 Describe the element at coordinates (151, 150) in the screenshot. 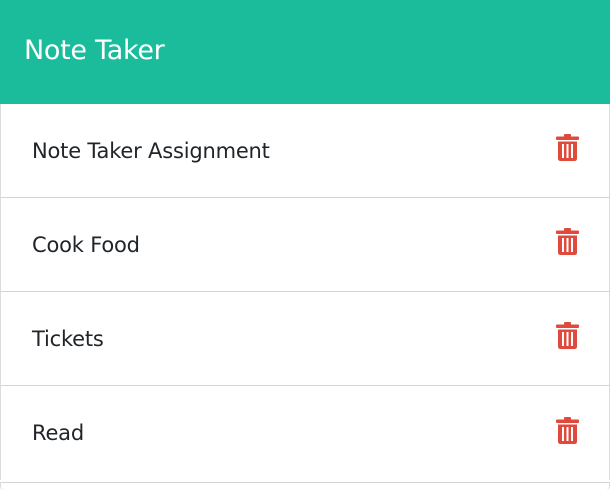

I see `note-title: Note Taker Assignment` at that location.